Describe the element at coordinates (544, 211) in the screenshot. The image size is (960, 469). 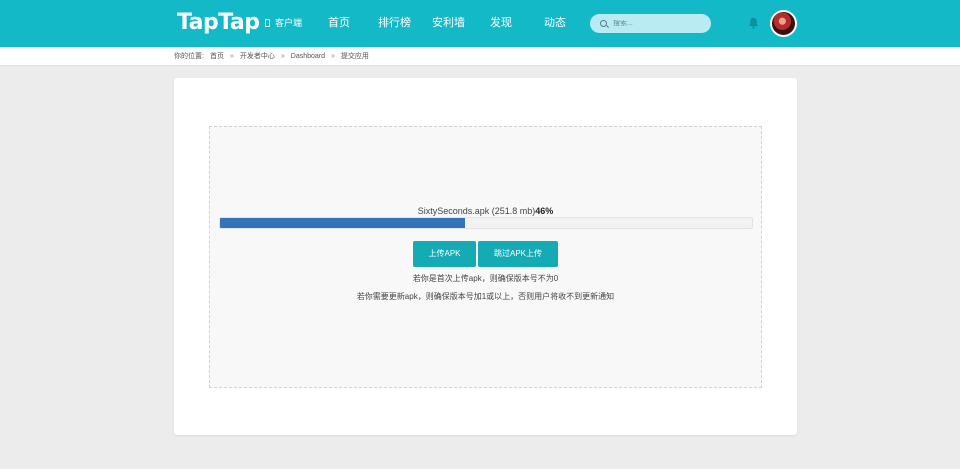
I see `progress-percent: 46%` at that location.